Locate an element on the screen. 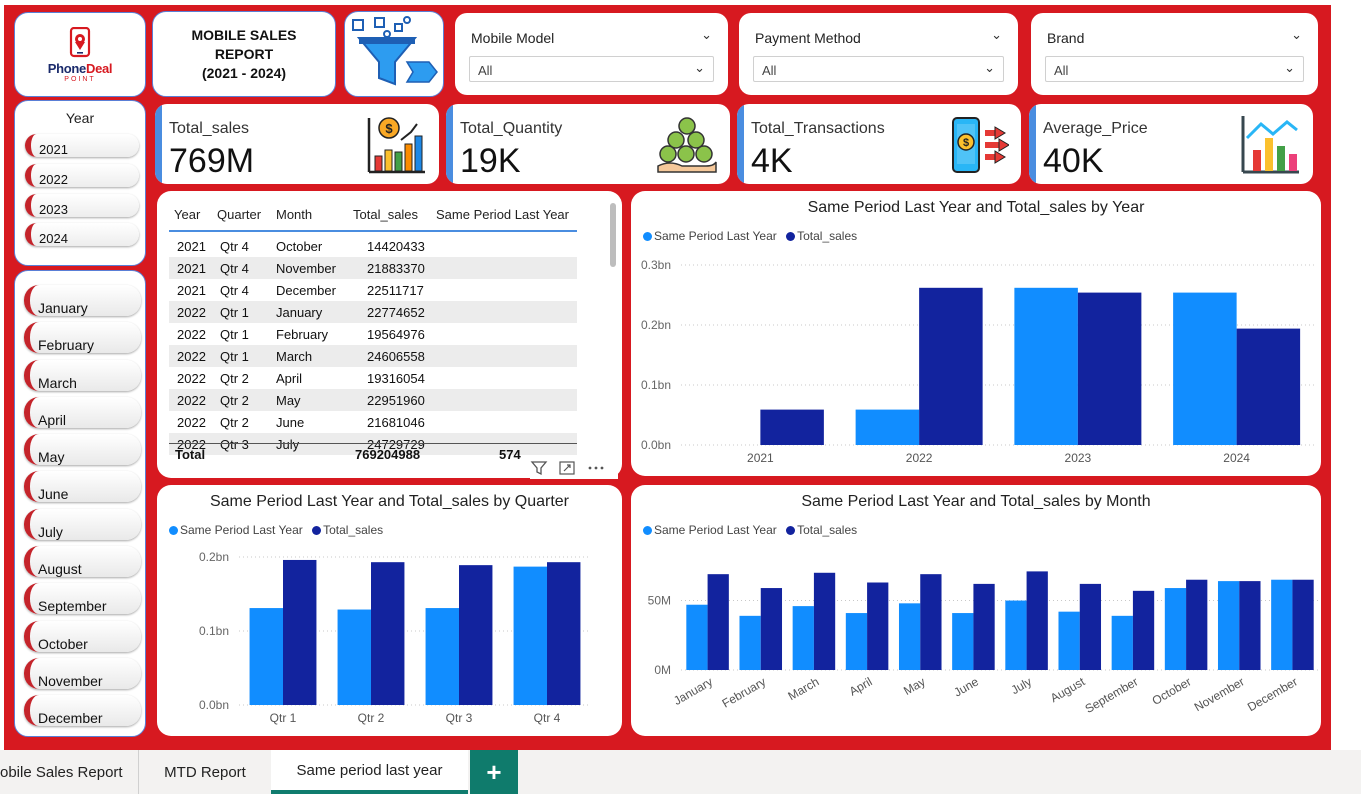 The image size is (1361, 794). table-scrollbar is located at coordinates (613, 235).